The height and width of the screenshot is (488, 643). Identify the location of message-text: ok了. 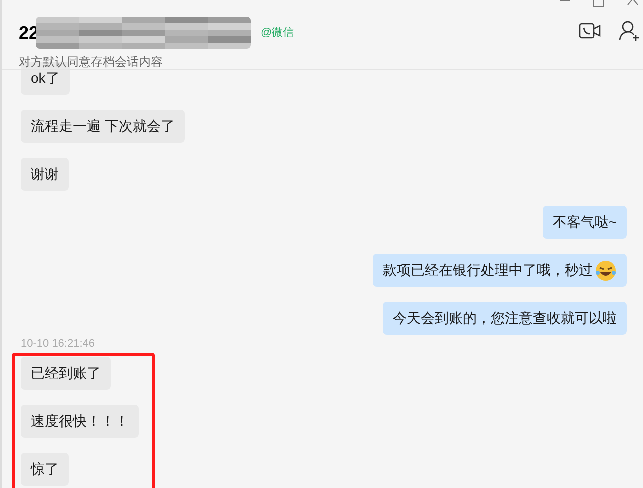
(45, 78).